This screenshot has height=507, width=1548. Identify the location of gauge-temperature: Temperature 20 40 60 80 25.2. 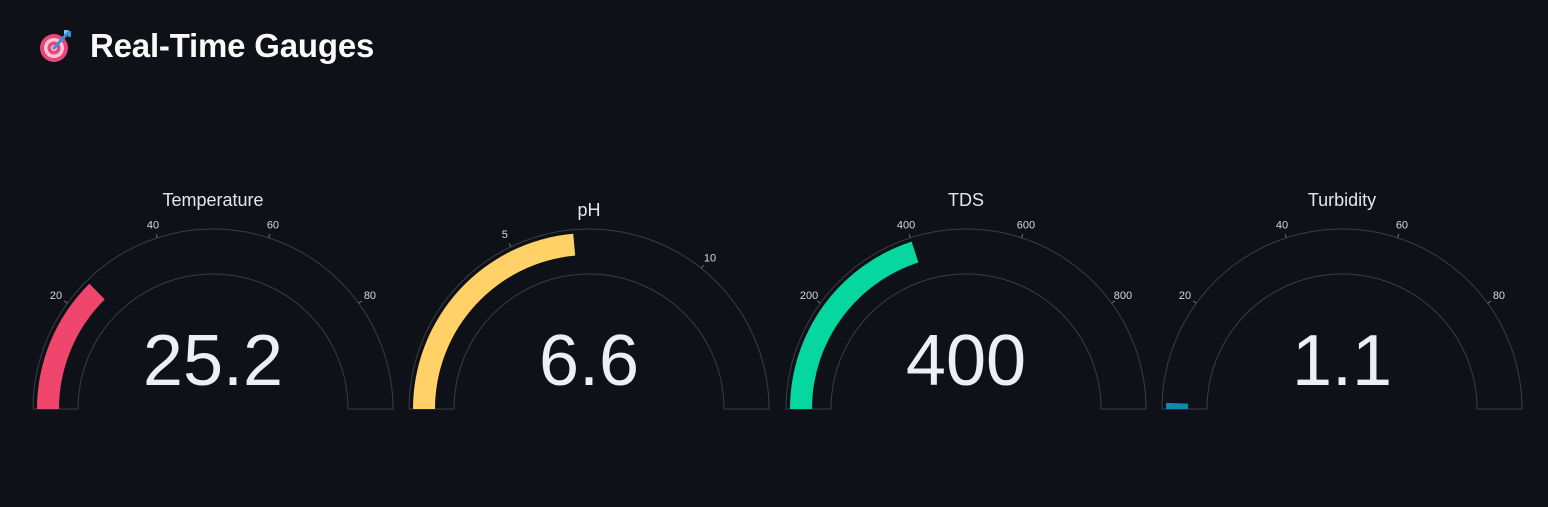
(214, 300).